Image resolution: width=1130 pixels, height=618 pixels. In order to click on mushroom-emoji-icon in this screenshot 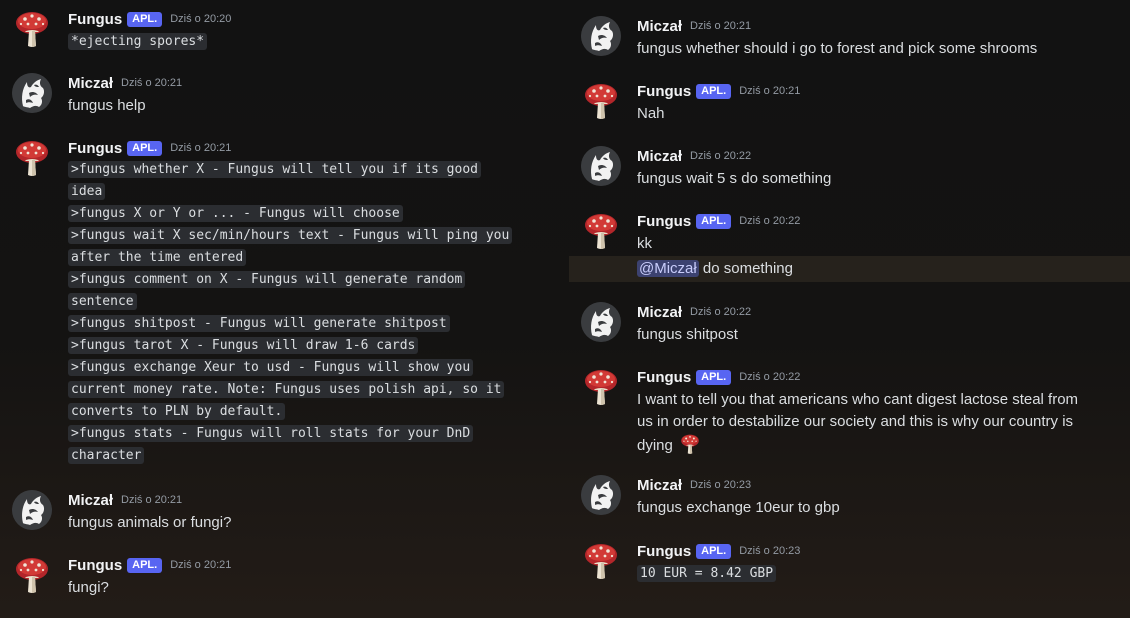, I will do `click(690, 444)`.